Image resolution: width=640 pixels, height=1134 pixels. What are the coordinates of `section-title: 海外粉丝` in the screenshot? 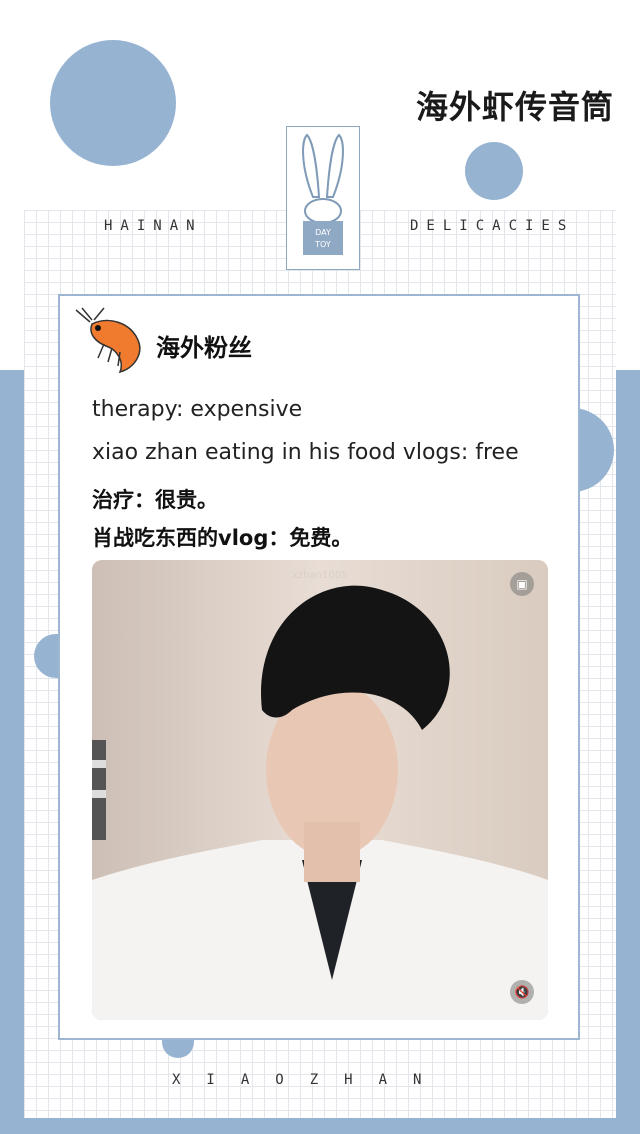 It's located at (204, 348).